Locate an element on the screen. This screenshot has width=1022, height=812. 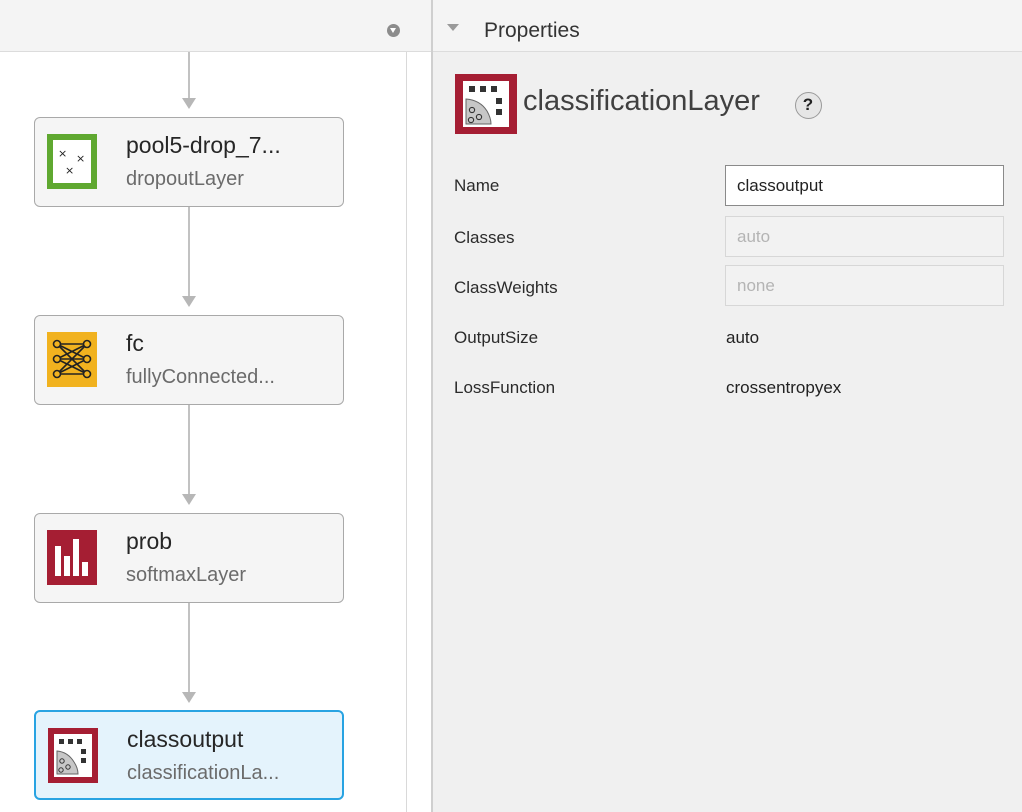
layer-node-dropout: × × × pool5-drop_7... dropoutLayer is located at coordinates (189, 162).